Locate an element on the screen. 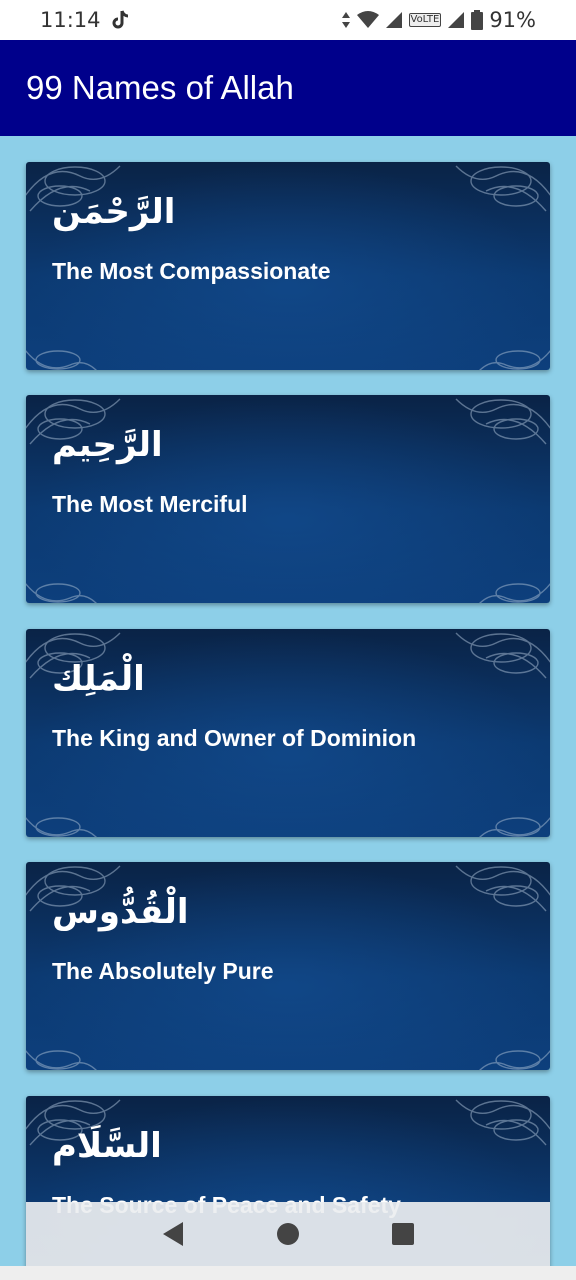 This screenshot has width=576, height=1280. app-title: 99 Names of Allah is located at coordinates (160, 87).